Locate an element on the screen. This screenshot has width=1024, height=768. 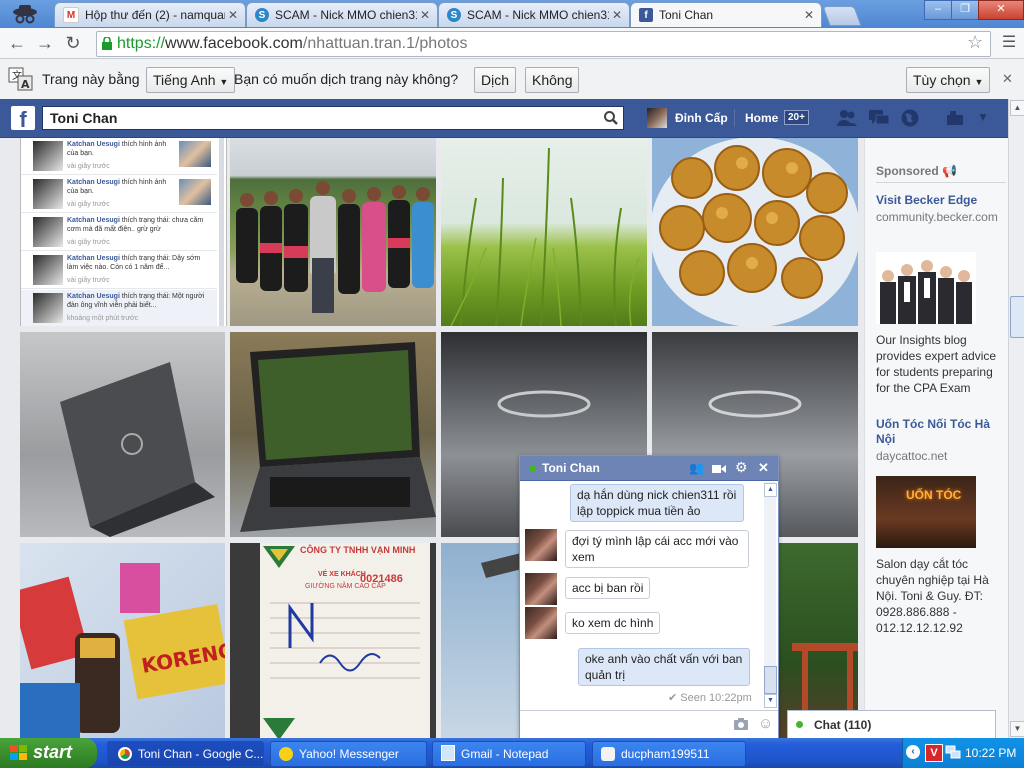
clock: 10:22 PM is located at coordinates (990, 753).